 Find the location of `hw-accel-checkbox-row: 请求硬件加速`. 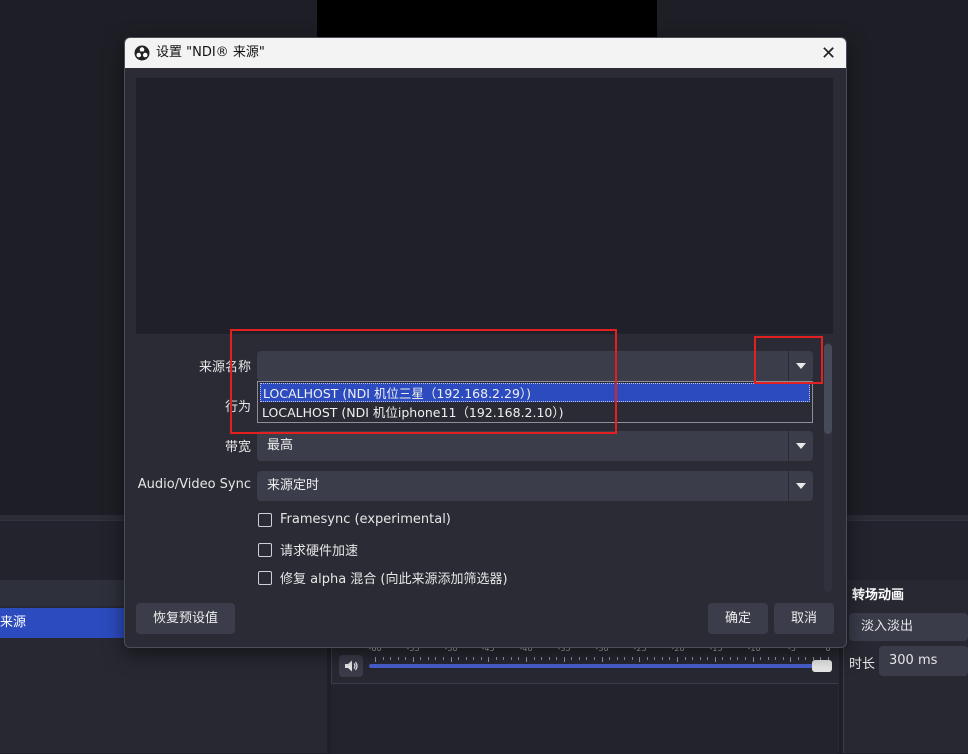

hw-accel-checkbox-row: 请求硬件加速 is located at coordinates (308, 549).